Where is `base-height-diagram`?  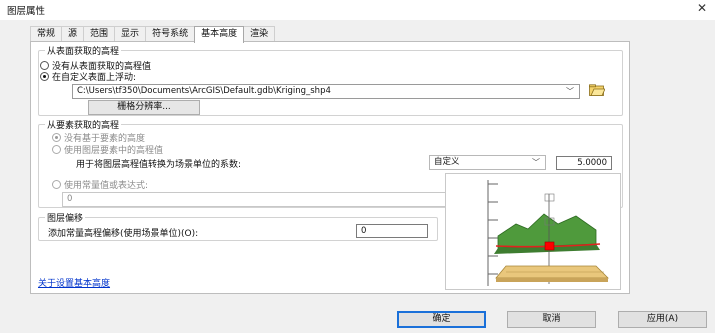 base-height-diagram is located at coordinates (548, 233).